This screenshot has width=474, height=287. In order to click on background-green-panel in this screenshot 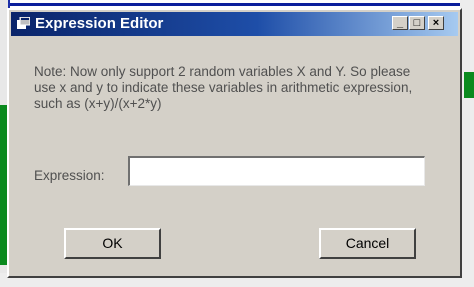, I will do `click(3, 185)`.